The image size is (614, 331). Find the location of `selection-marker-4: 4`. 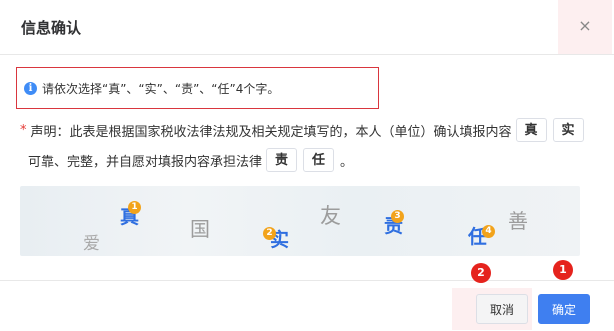

selection-marker-4: 4 is located at coordinates (488, 231).